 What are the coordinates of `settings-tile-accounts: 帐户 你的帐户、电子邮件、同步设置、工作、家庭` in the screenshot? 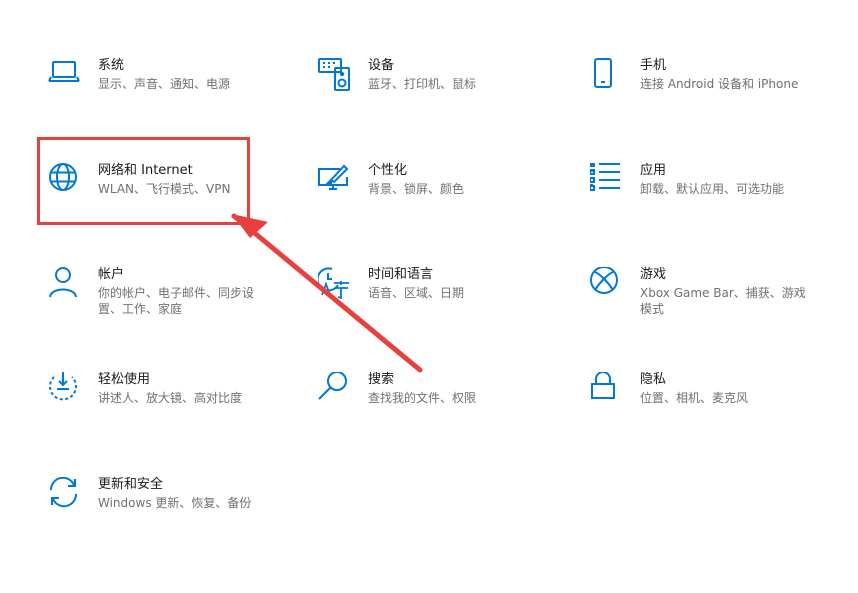 It's located at (170, 297).